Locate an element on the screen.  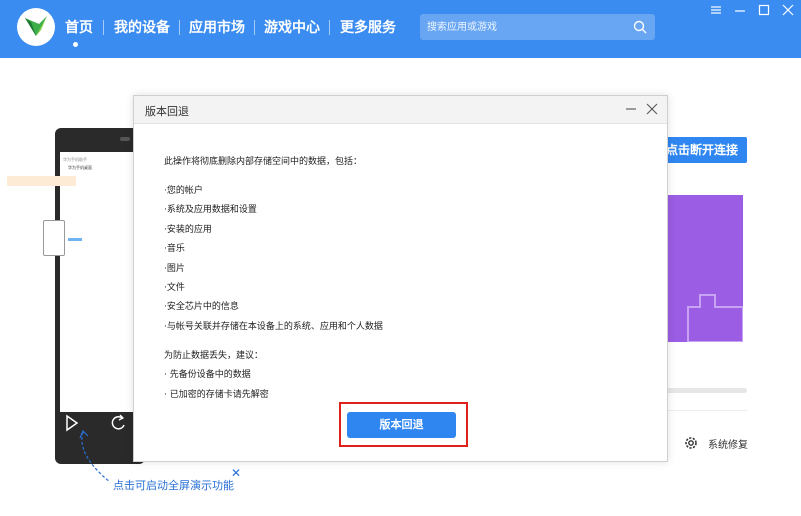
nav-more-services: 更多服务 is located at coordinates (368, 28).